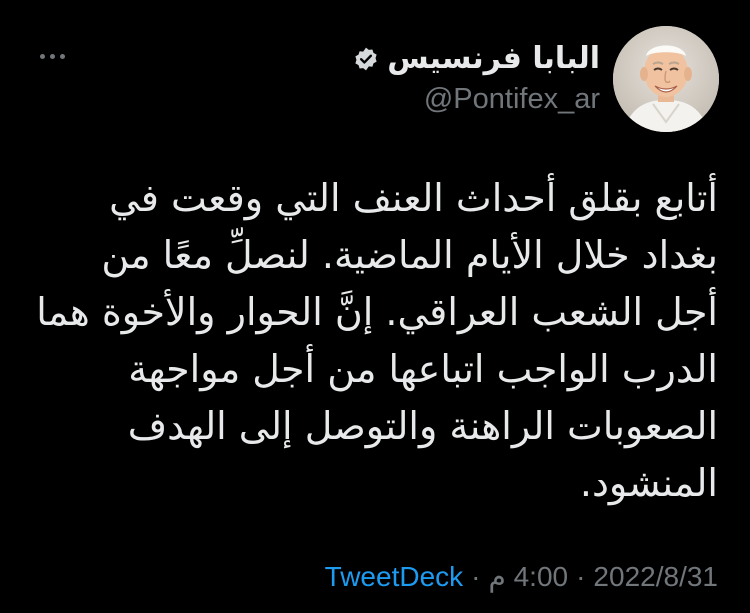 The width and height of the screenshot is (750, 613). I want to click on author-avatar, so click(666, 79).